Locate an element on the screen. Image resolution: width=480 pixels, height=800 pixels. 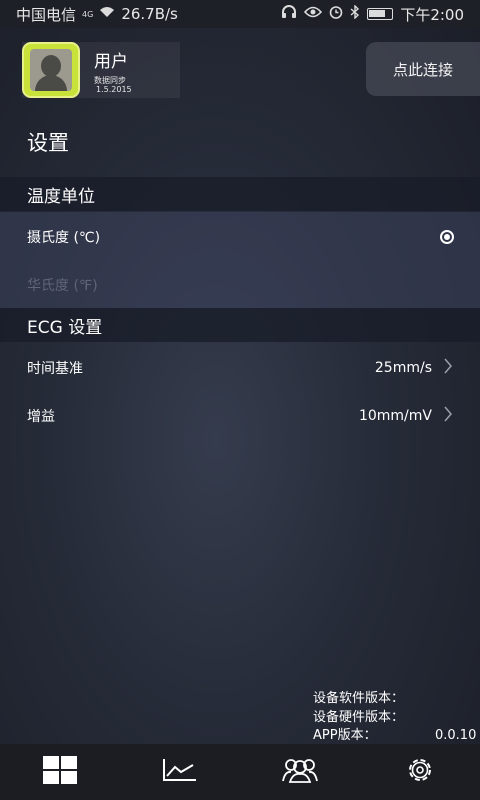
app-version-label: APP版本： is located at coordinates (345, 735).